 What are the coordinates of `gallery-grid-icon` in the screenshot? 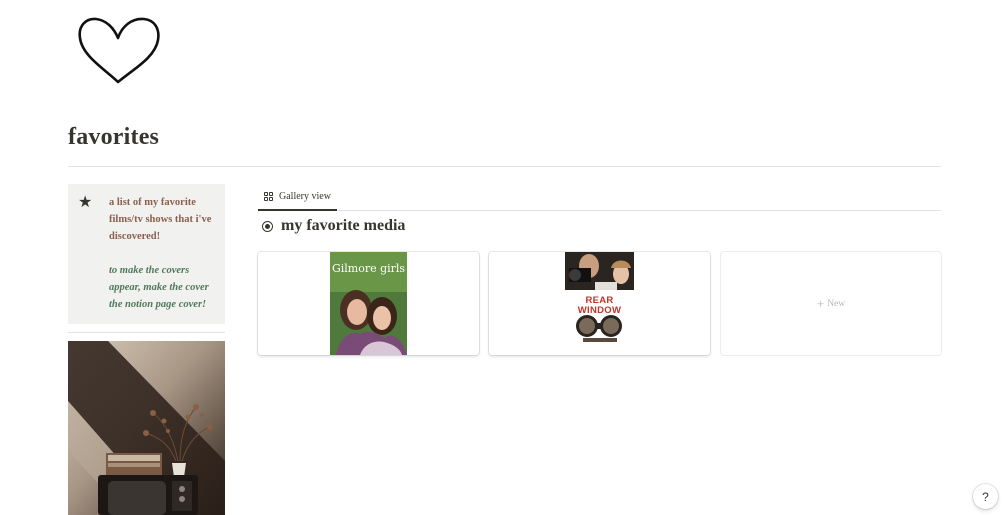 It's located at (269, 196).